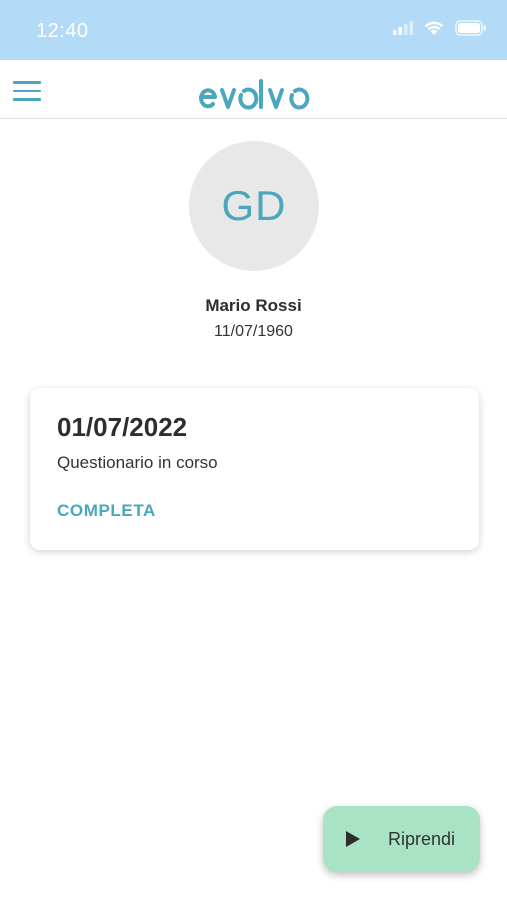 This screenshot has height=900, width=507. I want to click on user-name: Mario Rossi, so click(253, 305).